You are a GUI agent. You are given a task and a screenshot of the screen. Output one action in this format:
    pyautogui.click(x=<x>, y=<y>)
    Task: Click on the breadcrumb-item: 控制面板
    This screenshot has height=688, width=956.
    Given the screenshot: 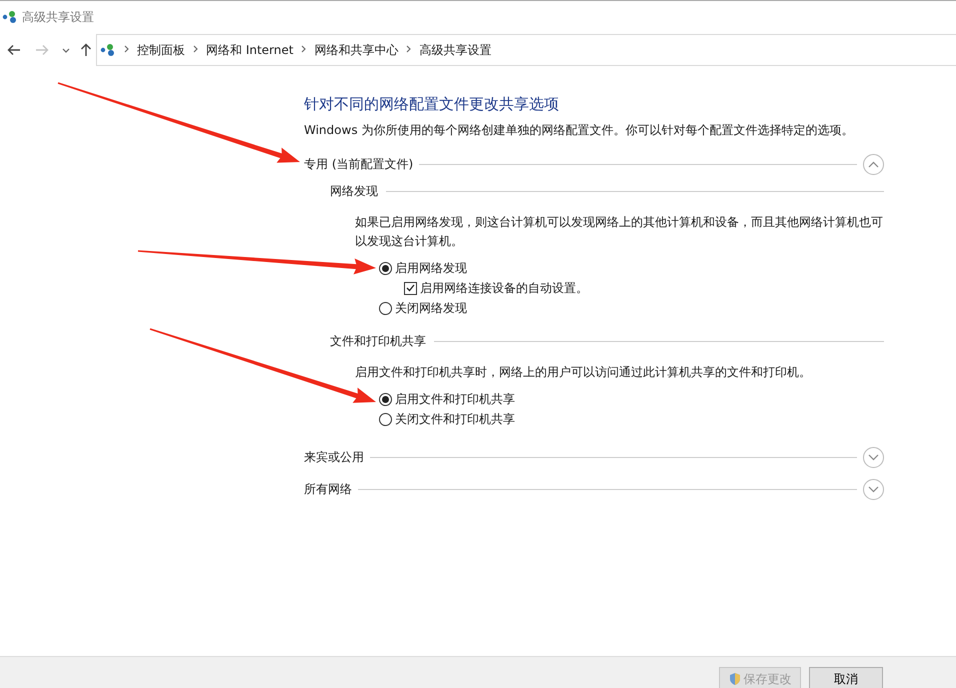 What is the action you would take?
    pyautogui.click(x=161, y=50)
    